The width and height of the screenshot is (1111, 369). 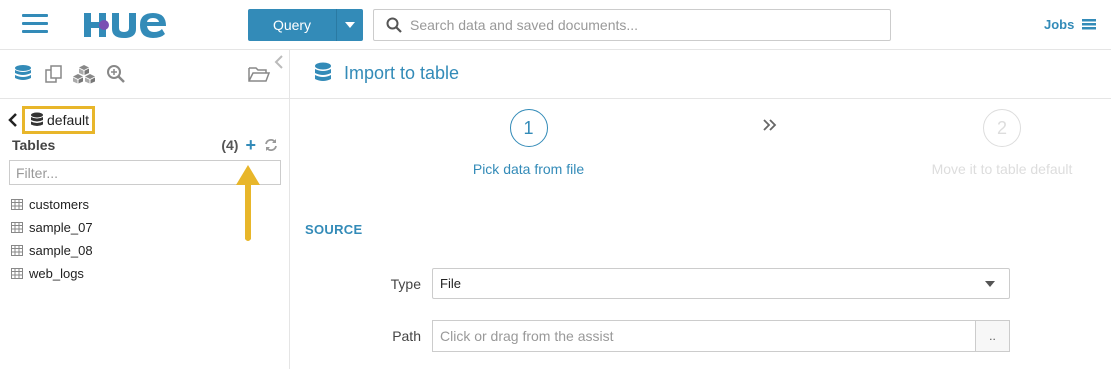 I want to click on hue-logo, so click(x=132, y=25).